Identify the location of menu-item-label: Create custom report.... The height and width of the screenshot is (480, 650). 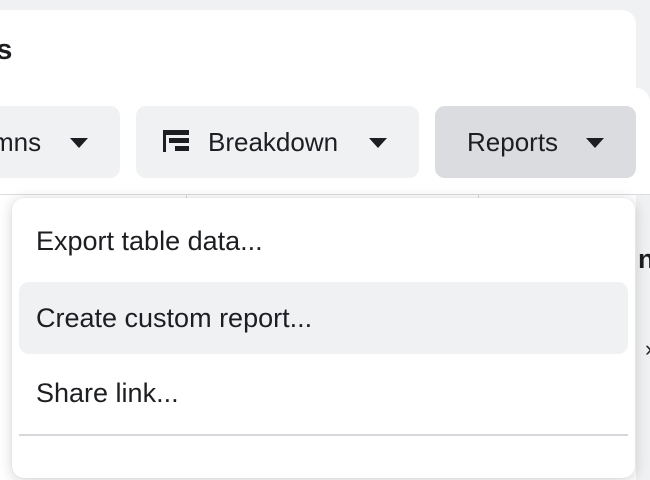
(174, 317).